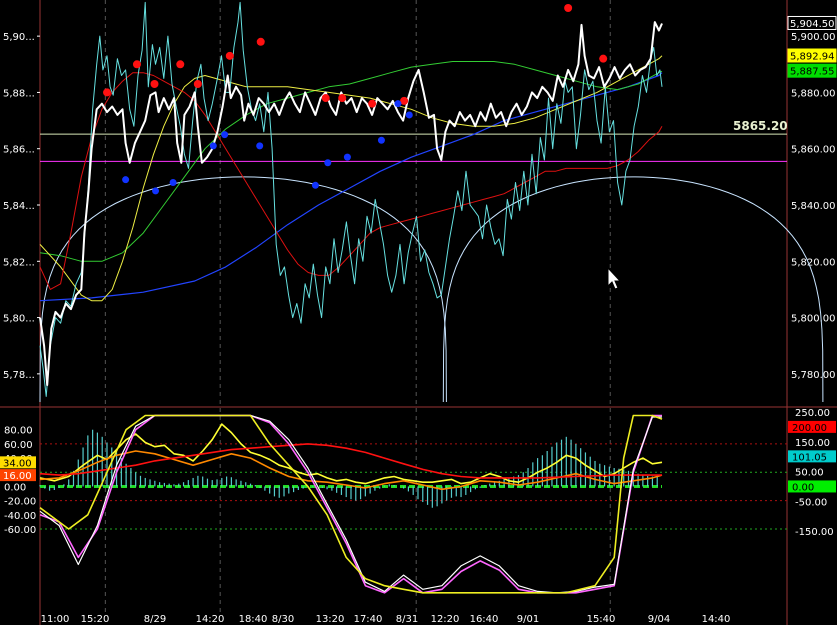  What do you see at coordinates (18, 445) in the screenshot?
I see `osc-left-tick: 60.00` at bounding box center [18, 445].